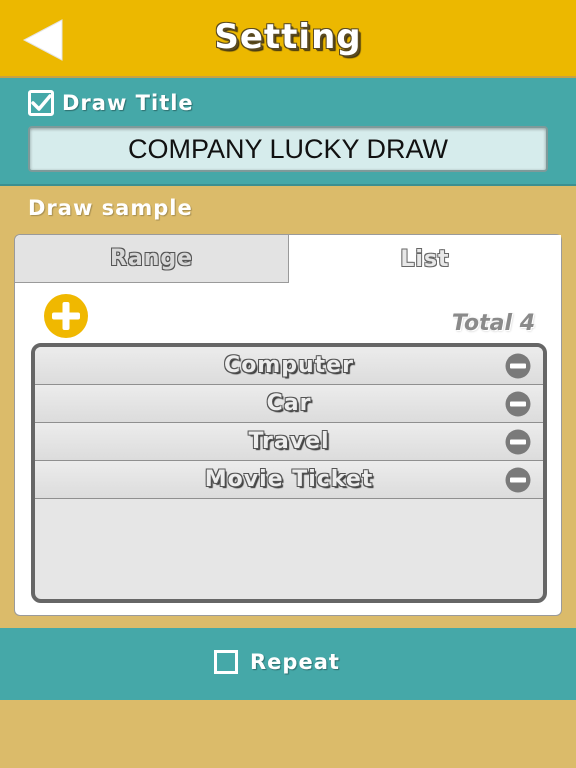 This screenshot has width=576, height=768. I want to click on tab-list: List, so click(425, 259).